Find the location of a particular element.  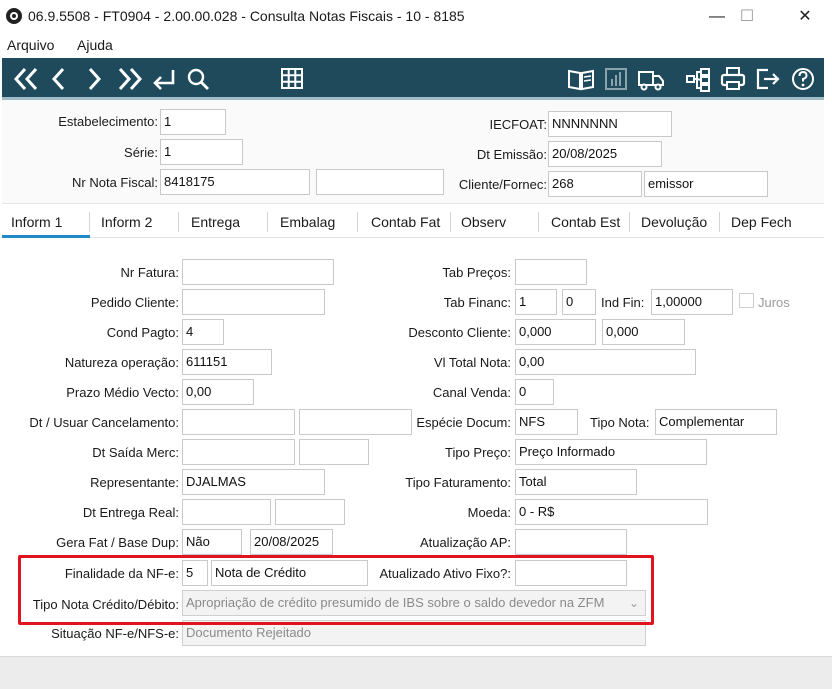

vl-total-nota-label: Vl Total Nota: is located at coordinates (472, 362).